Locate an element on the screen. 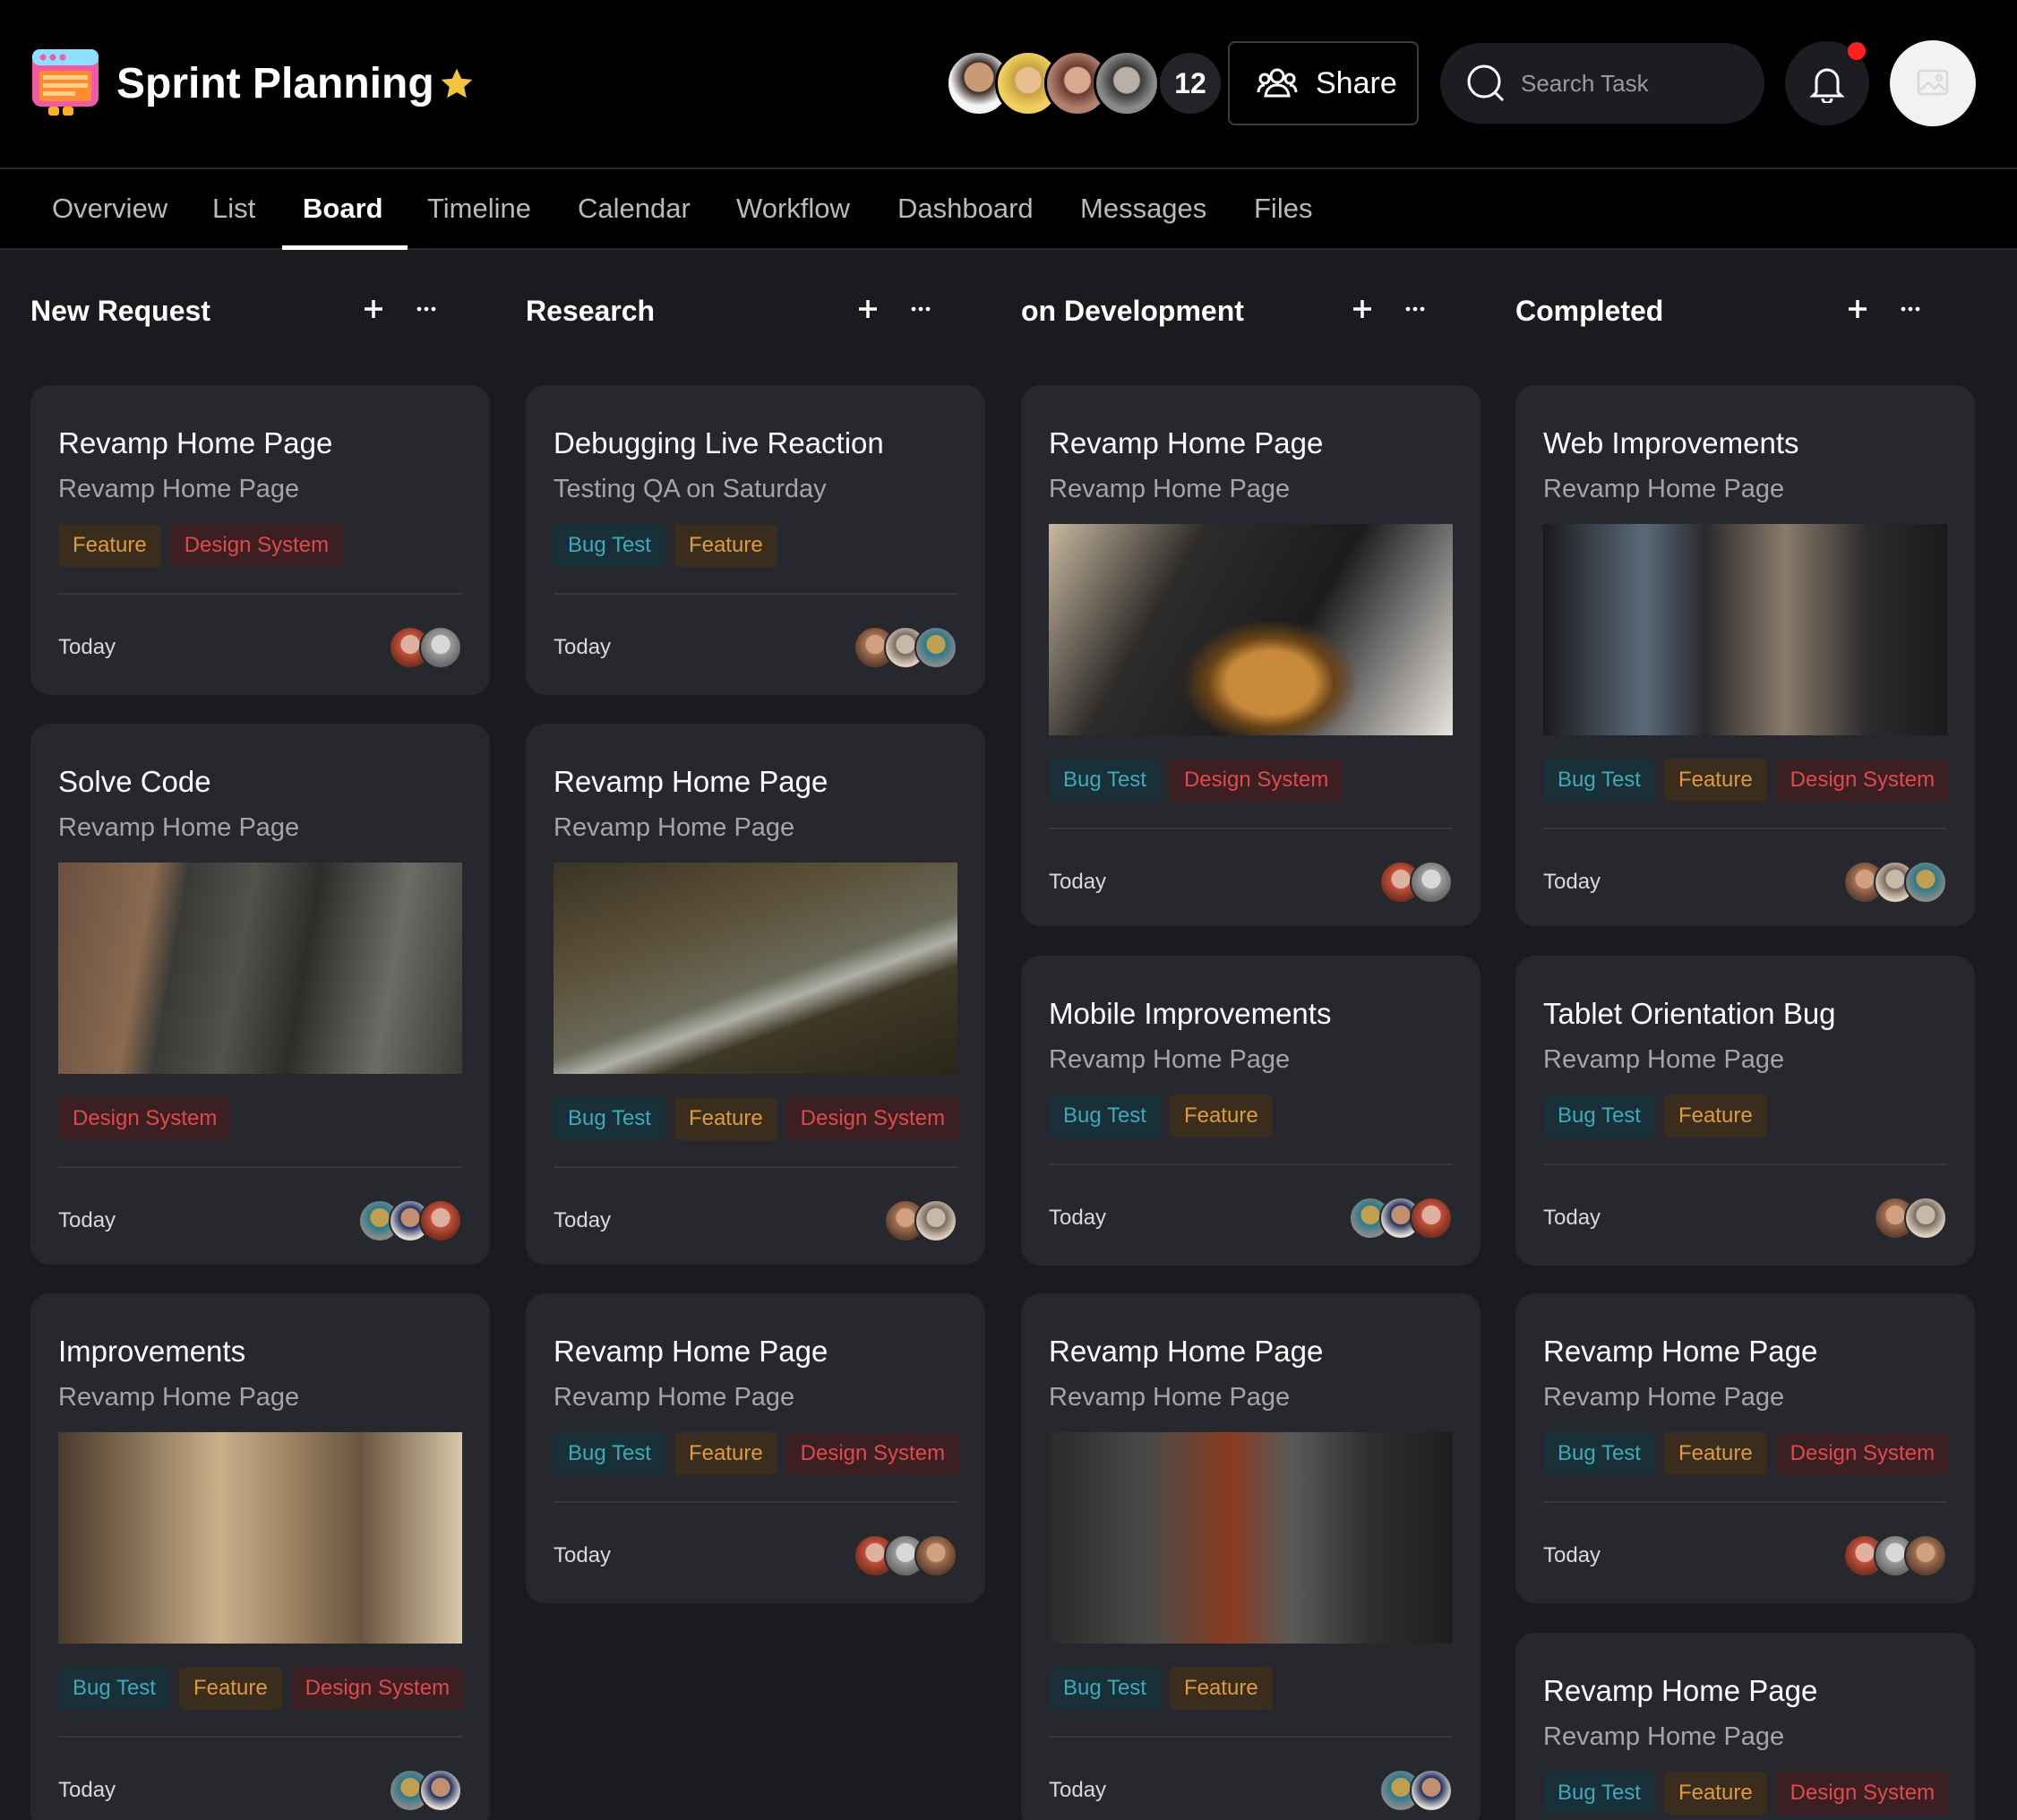 The image size is (2017, 1820). star-icon is located at coordinates (457, 84).